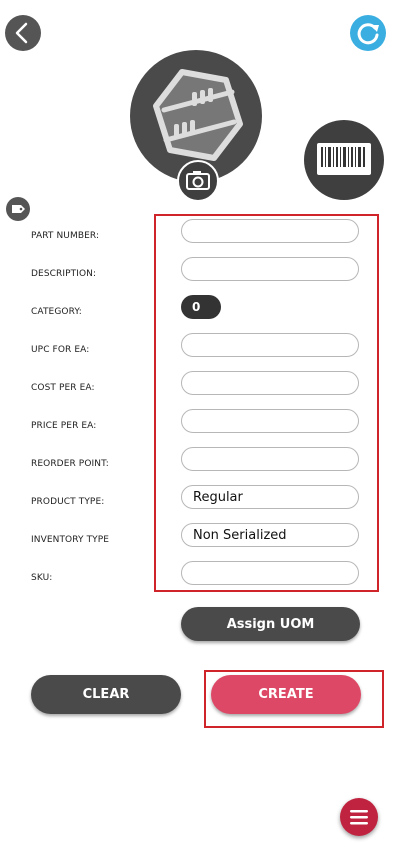  I want to click on category-label: CATEGORY:, so click(56, 312).